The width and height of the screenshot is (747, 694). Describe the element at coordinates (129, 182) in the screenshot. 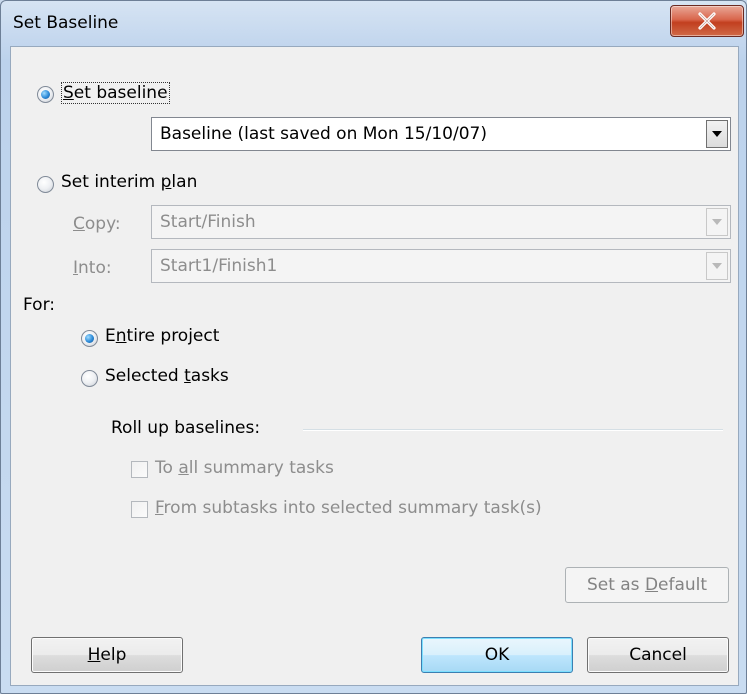

I see `set-interim-plan-label: Set interim plan` at that location.